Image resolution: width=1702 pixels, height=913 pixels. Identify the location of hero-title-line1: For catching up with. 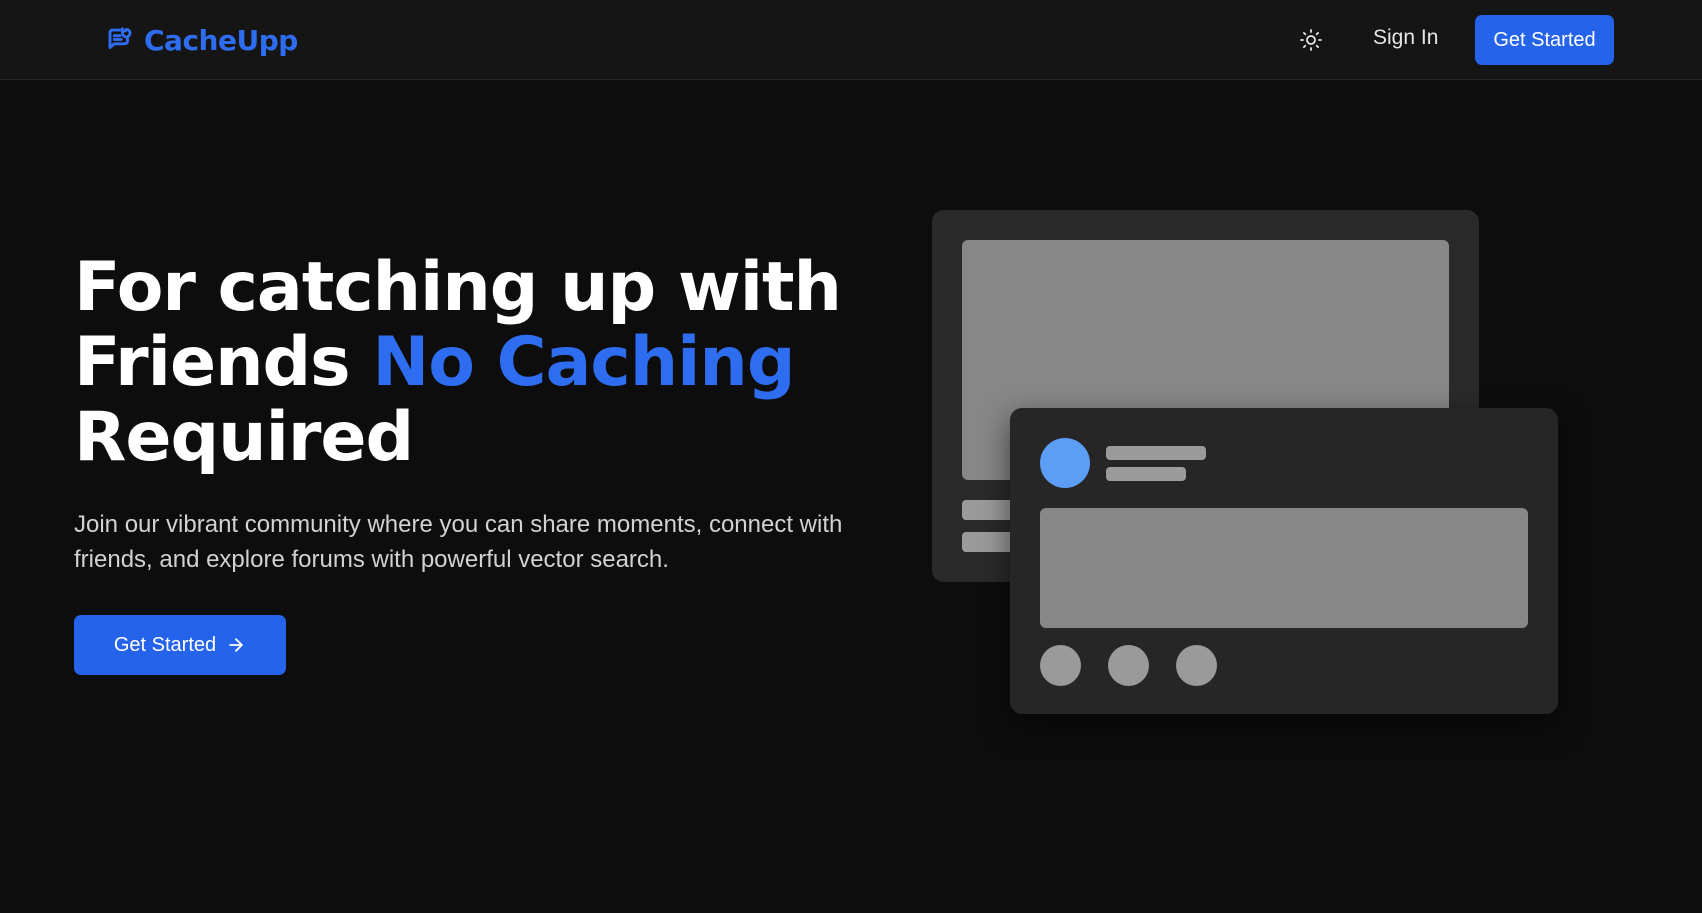
(458, 287).